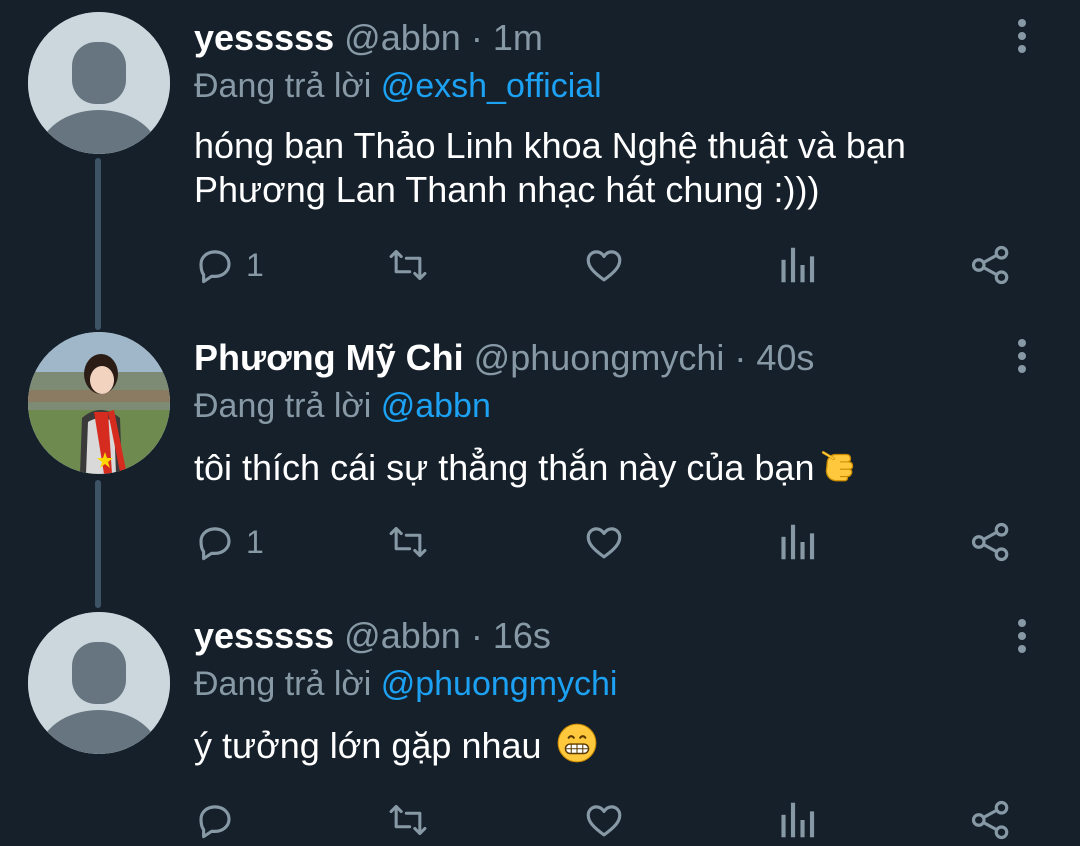 The image size is (1080, 846). Describe the element at coordinates (592, 38) in the screenshot. I see `tweet-header: yesssss @abbn · 1m` at that location.